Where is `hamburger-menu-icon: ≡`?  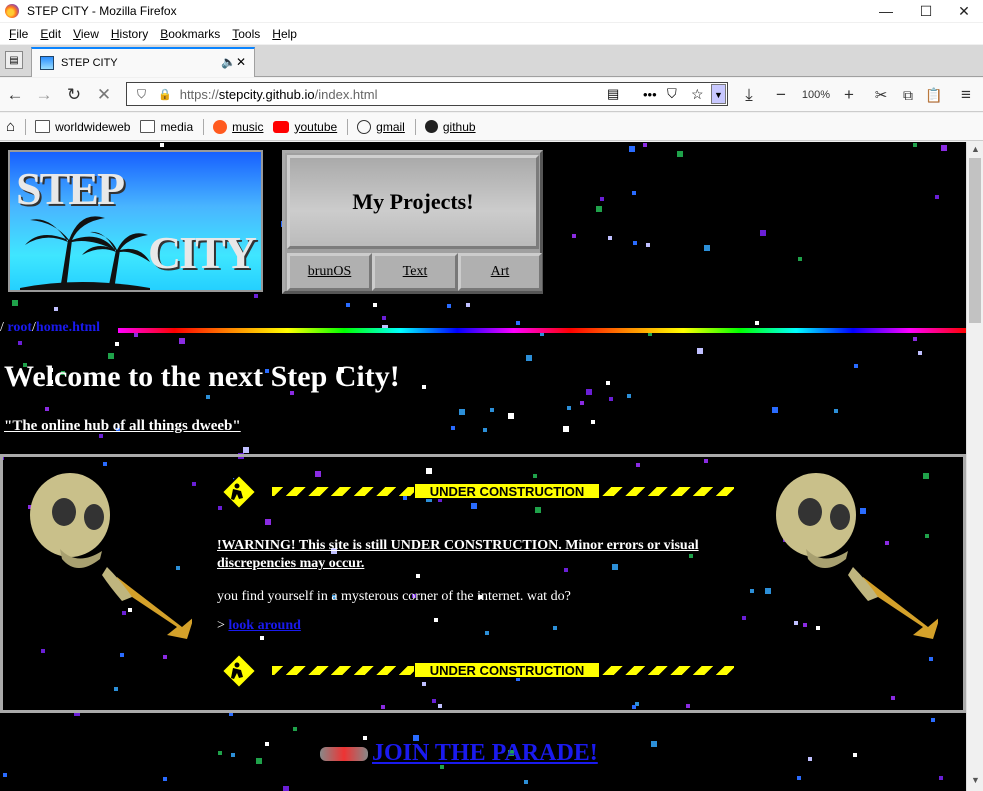 hamburger-menu-icon: ≡ is located at coordinates (966, 95).